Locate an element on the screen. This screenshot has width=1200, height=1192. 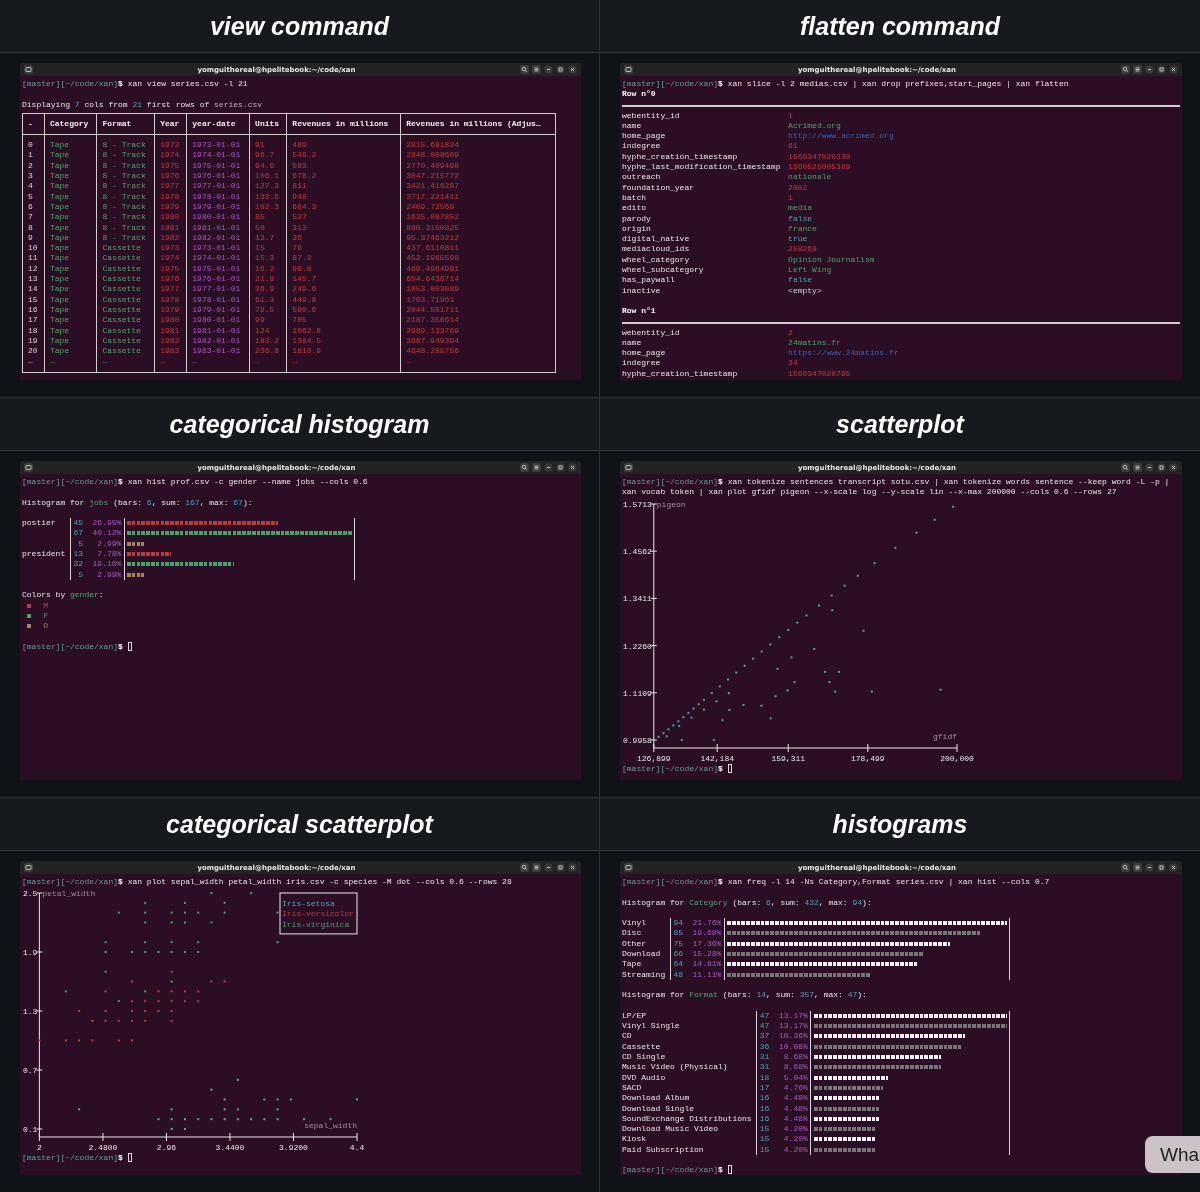
table-cell: 13 is located at coordinates (33, 279).